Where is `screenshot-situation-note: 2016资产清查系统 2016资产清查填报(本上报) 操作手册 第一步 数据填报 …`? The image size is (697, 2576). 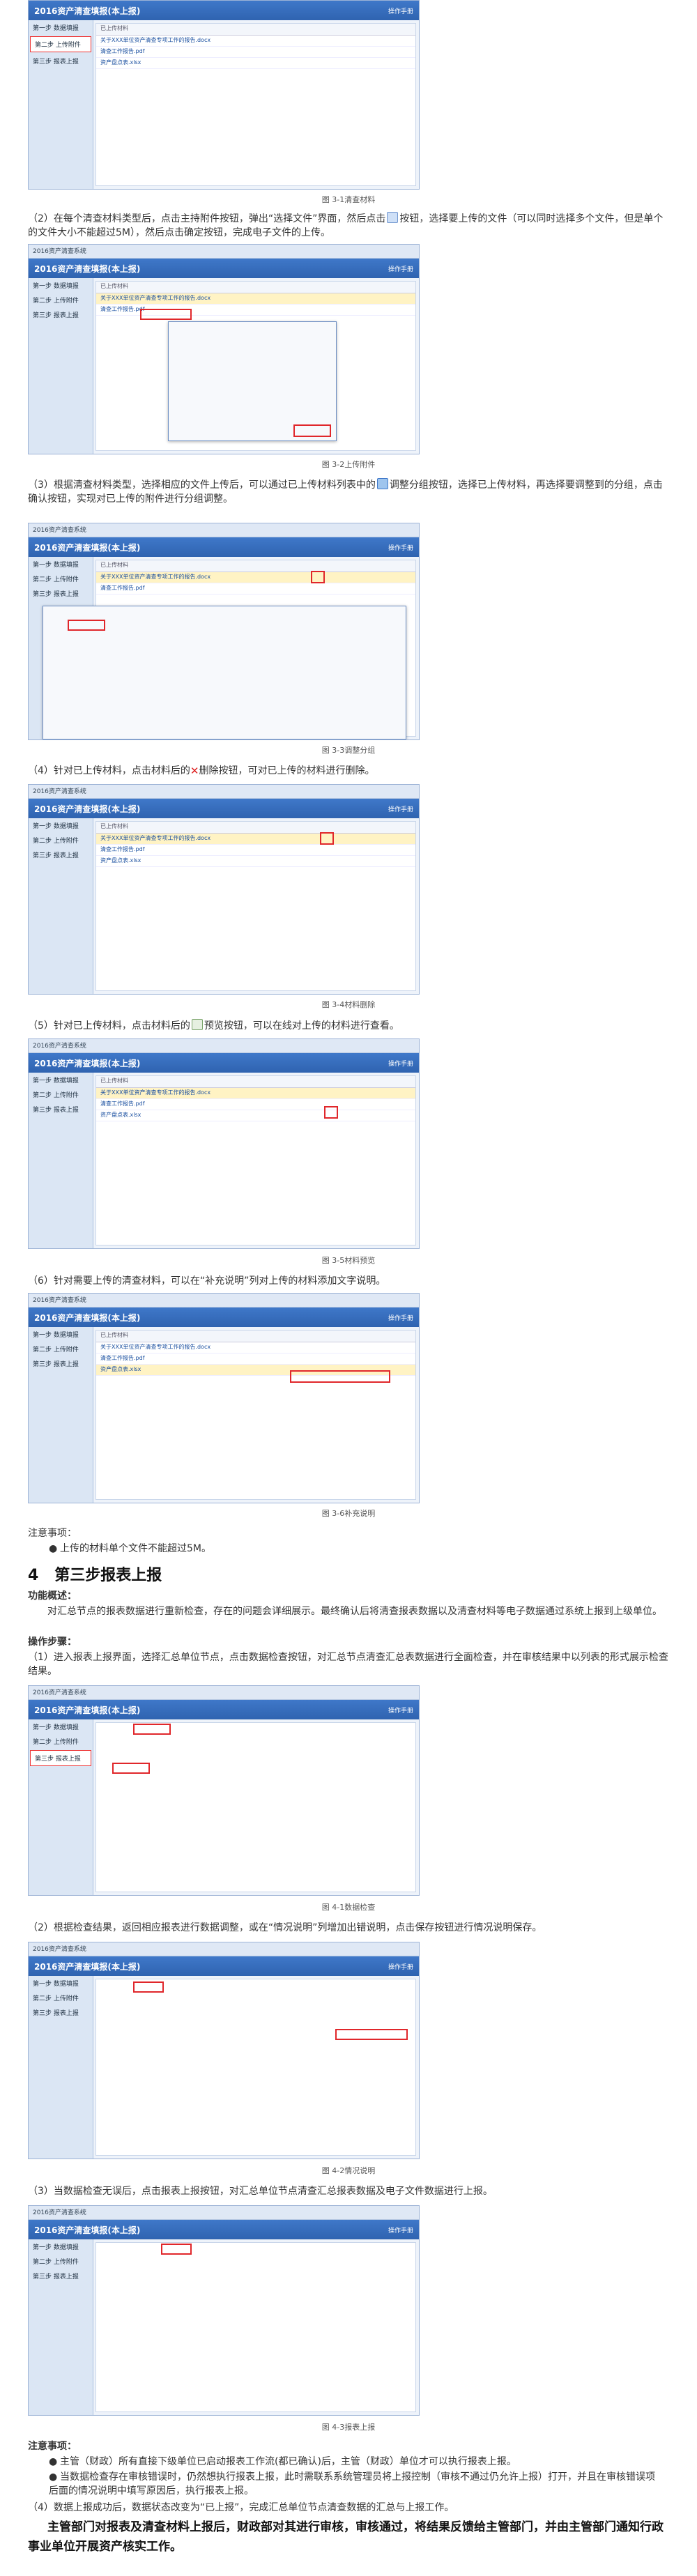
screenshot-situation-note: 2016资产清查系统 2016资产清查填报(本上报) 操作手册 第一步 数据填报 … is located at coordinates (224, 2050).